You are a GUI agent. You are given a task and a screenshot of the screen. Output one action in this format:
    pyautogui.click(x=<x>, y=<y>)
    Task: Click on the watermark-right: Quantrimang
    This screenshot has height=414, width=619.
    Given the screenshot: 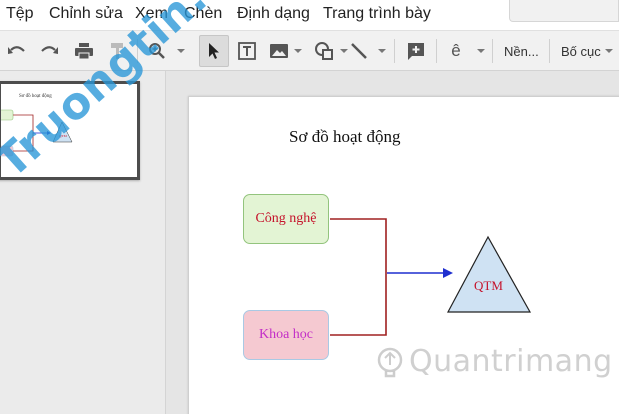 What is the action you would take?
    pyautogui.click(x=494, y=361)
    